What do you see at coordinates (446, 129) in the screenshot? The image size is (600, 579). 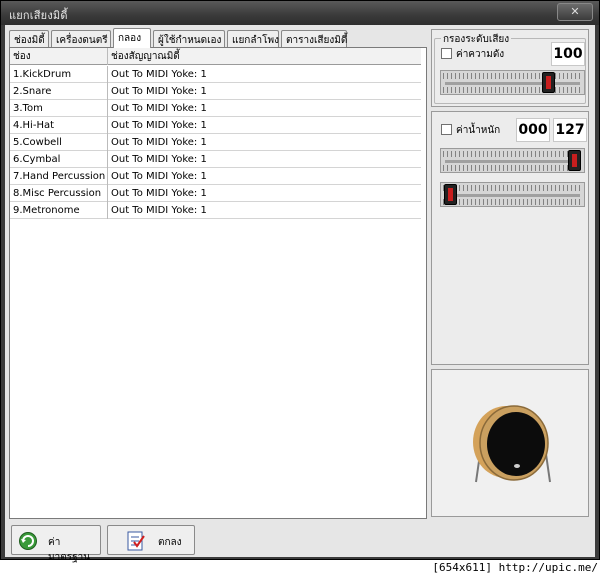 I see `velocity-checkbox` at bounding box center [446, 129].